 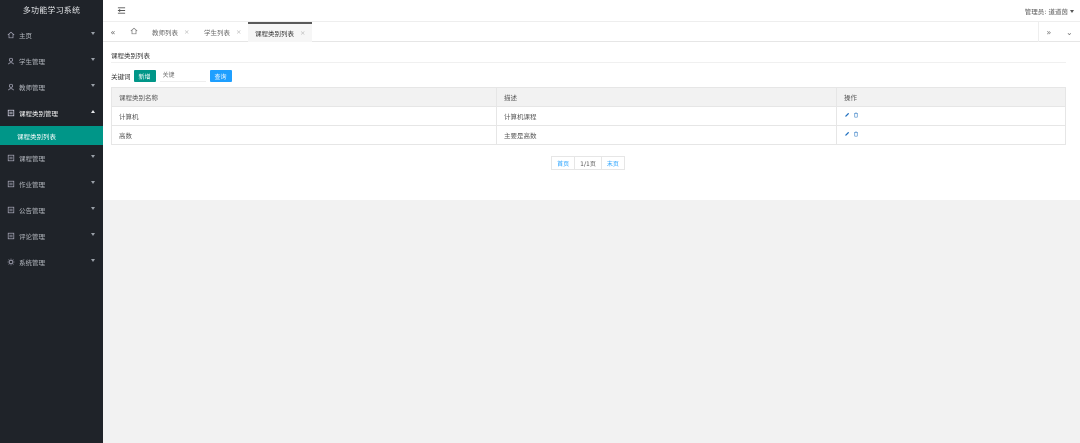 I want to click on page-indicator: 1/1页, so click(x=588, y=163).